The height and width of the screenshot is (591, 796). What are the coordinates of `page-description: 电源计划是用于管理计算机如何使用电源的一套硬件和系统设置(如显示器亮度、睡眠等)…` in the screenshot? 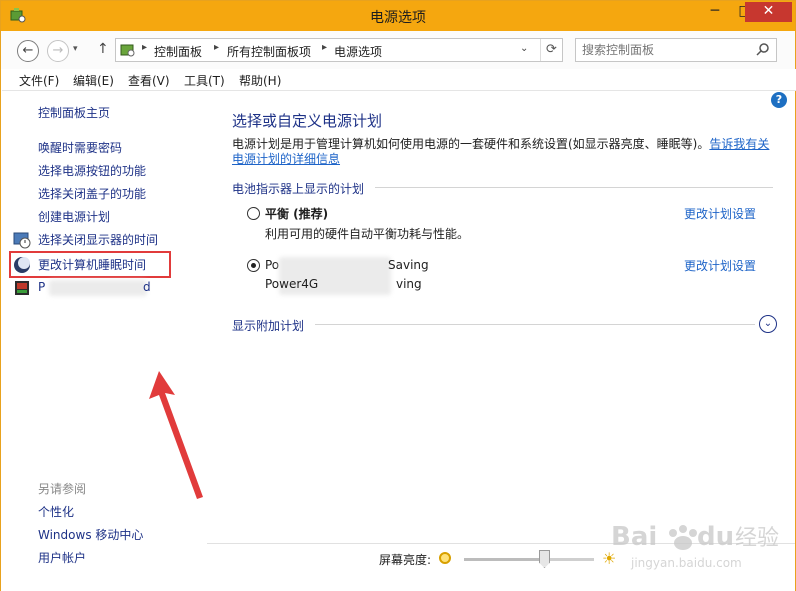 It's located at (504, 152).